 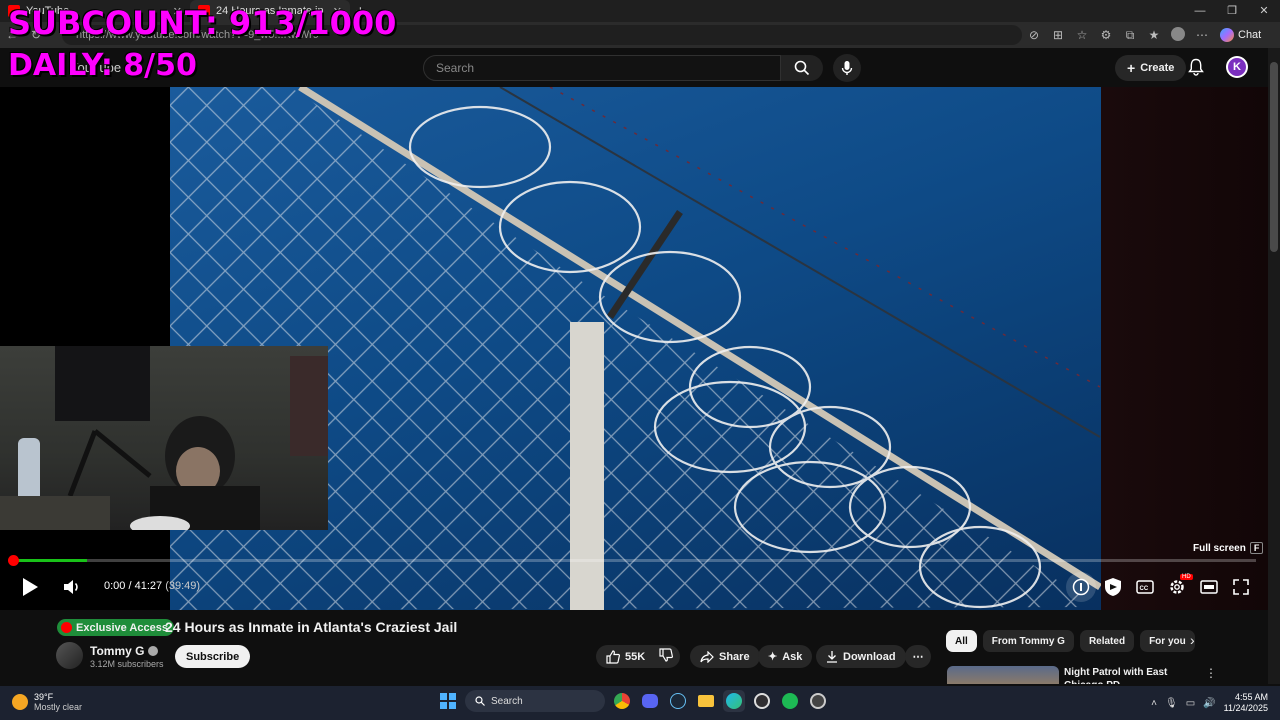 I want to click on settings-button: HD, so click(x=1178, y=587).